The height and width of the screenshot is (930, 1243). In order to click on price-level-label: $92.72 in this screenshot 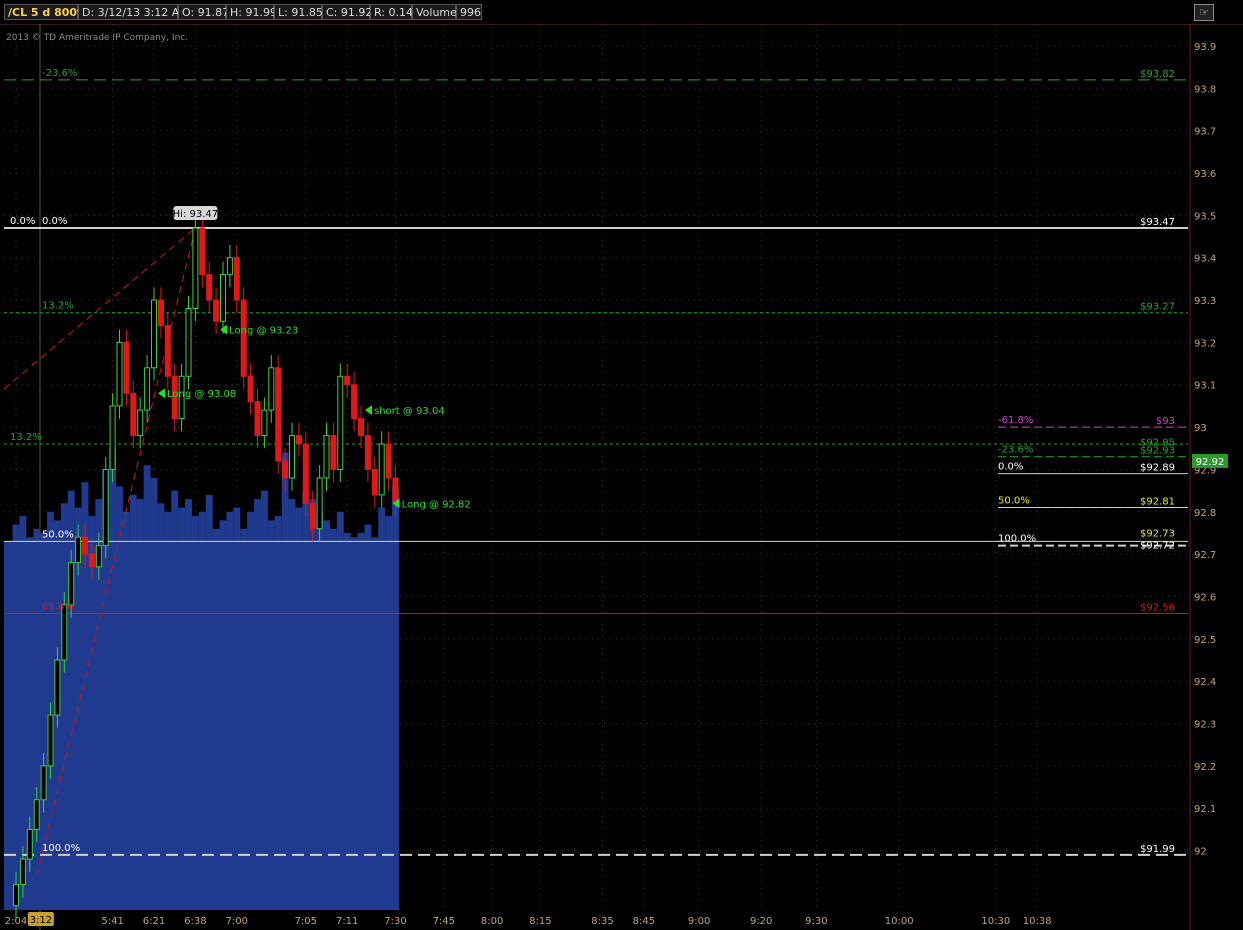, I will do `click(1157, 546)`.